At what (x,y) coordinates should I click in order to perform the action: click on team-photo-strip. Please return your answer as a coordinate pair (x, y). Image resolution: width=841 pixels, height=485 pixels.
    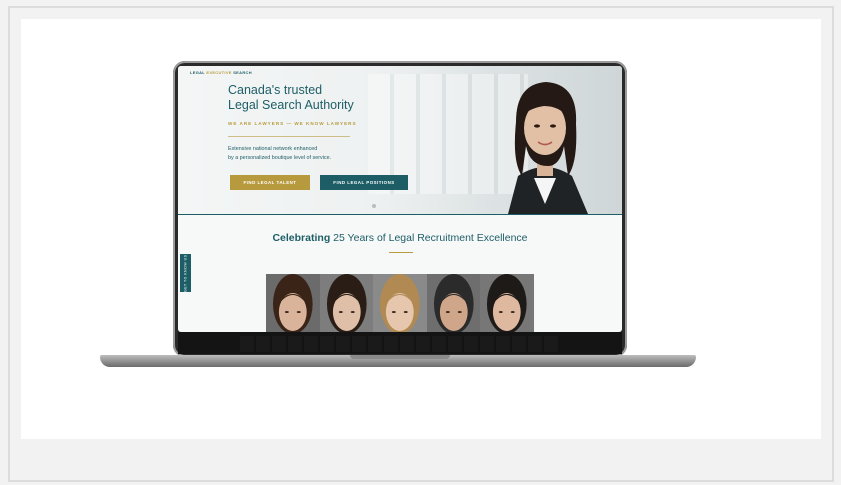
    Looking at the image, I should click on (400, 303).